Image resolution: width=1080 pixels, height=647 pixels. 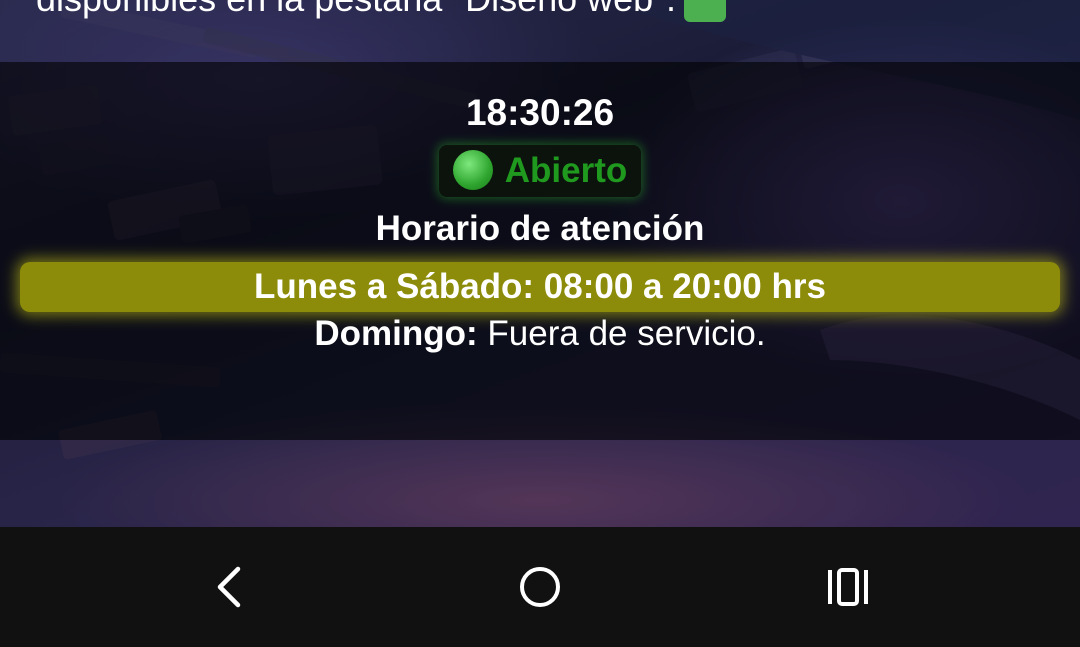 I want to click on recents-button, so click(x=848, y=587).